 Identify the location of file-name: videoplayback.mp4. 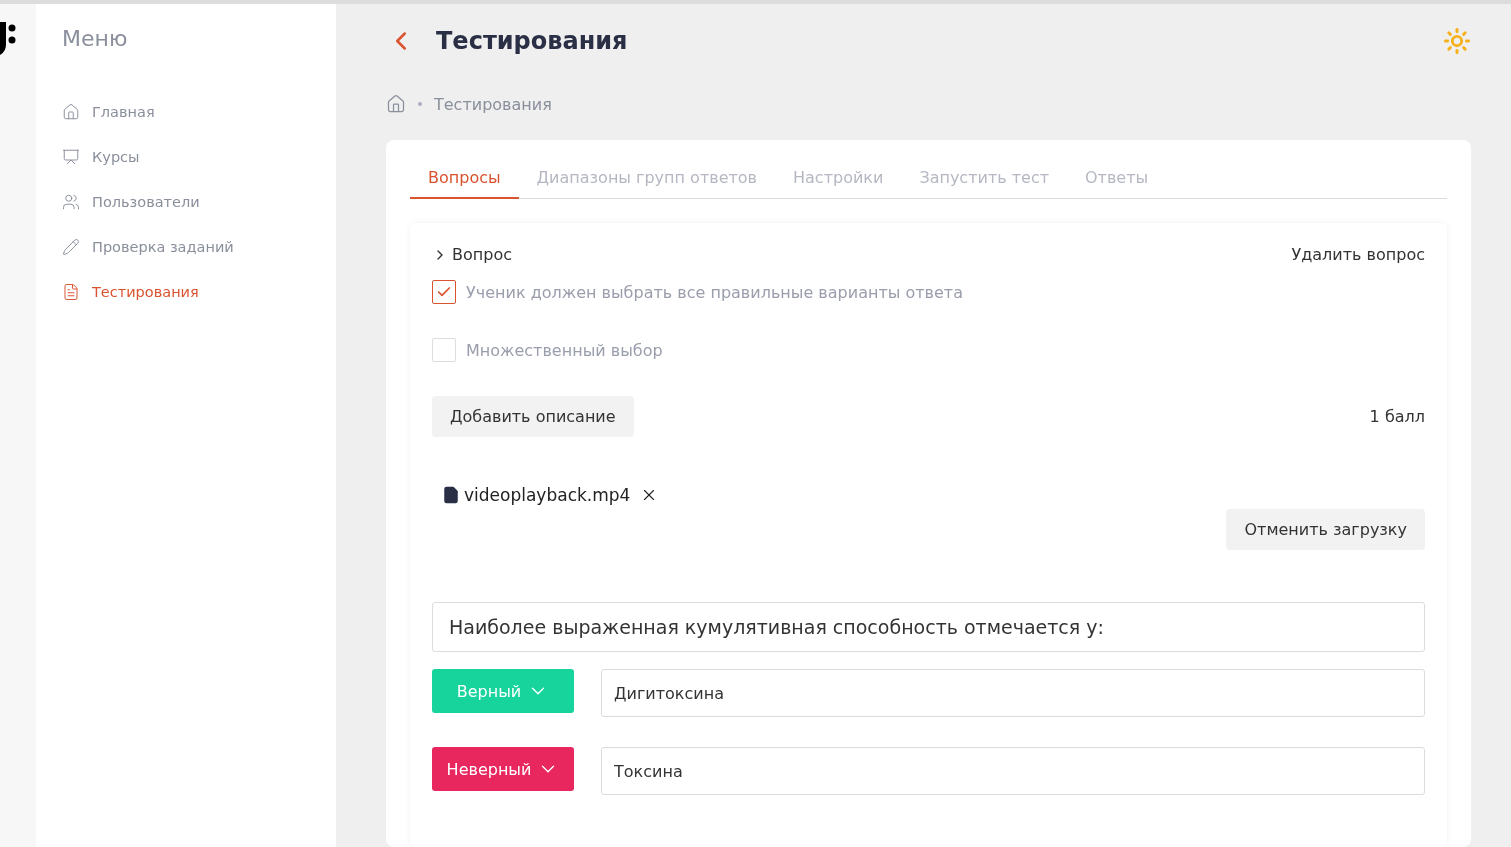
(547, 495).